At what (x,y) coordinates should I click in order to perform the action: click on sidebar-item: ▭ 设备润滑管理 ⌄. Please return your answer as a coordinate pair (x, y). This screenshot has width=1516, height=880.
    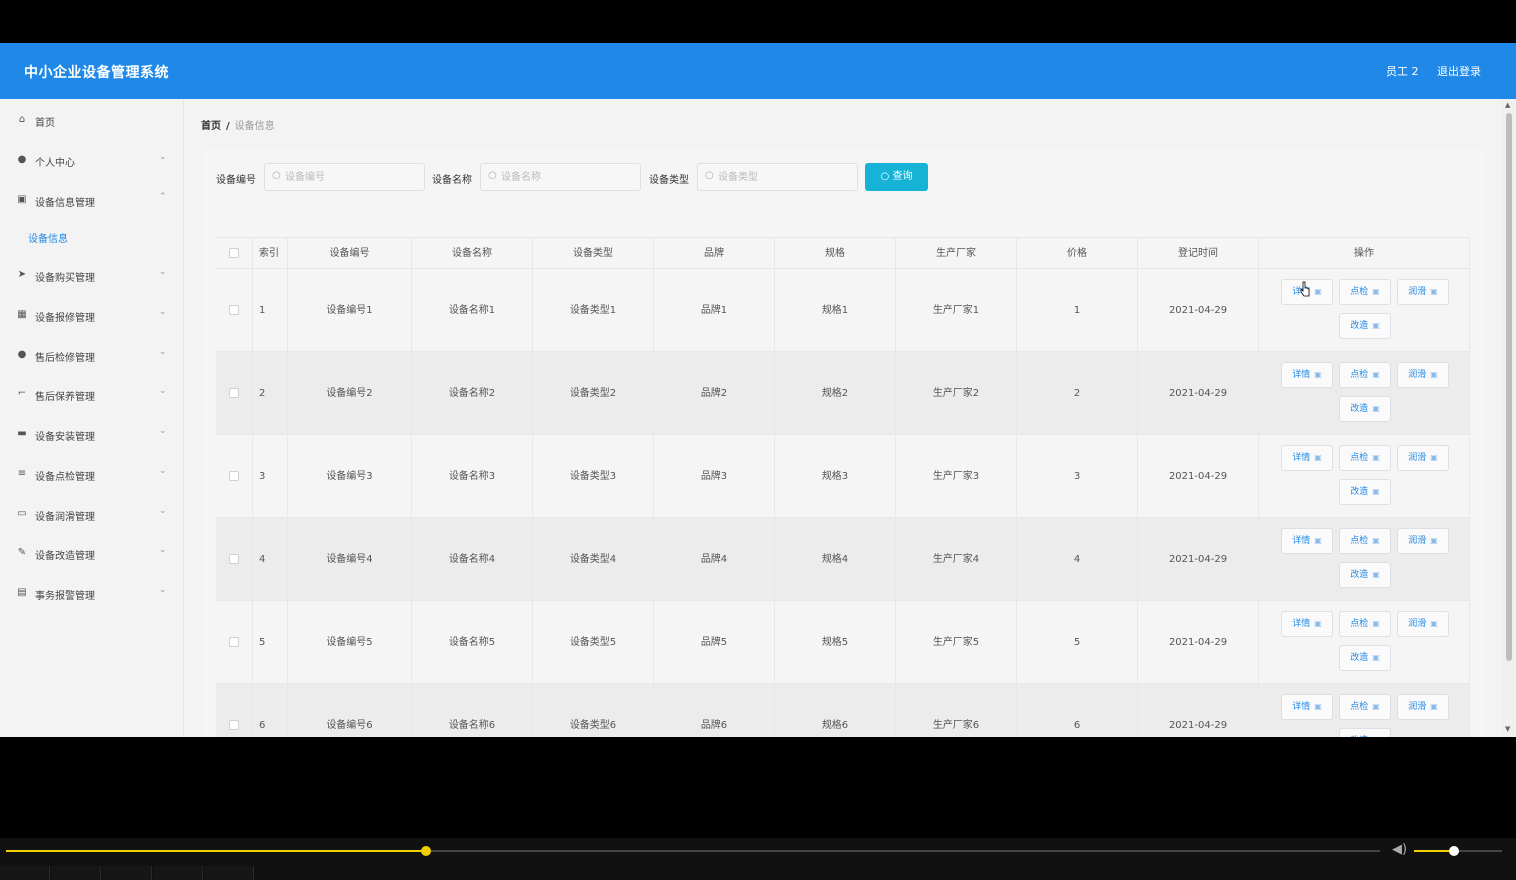
    Looking at the image, I should click on (92, 515).